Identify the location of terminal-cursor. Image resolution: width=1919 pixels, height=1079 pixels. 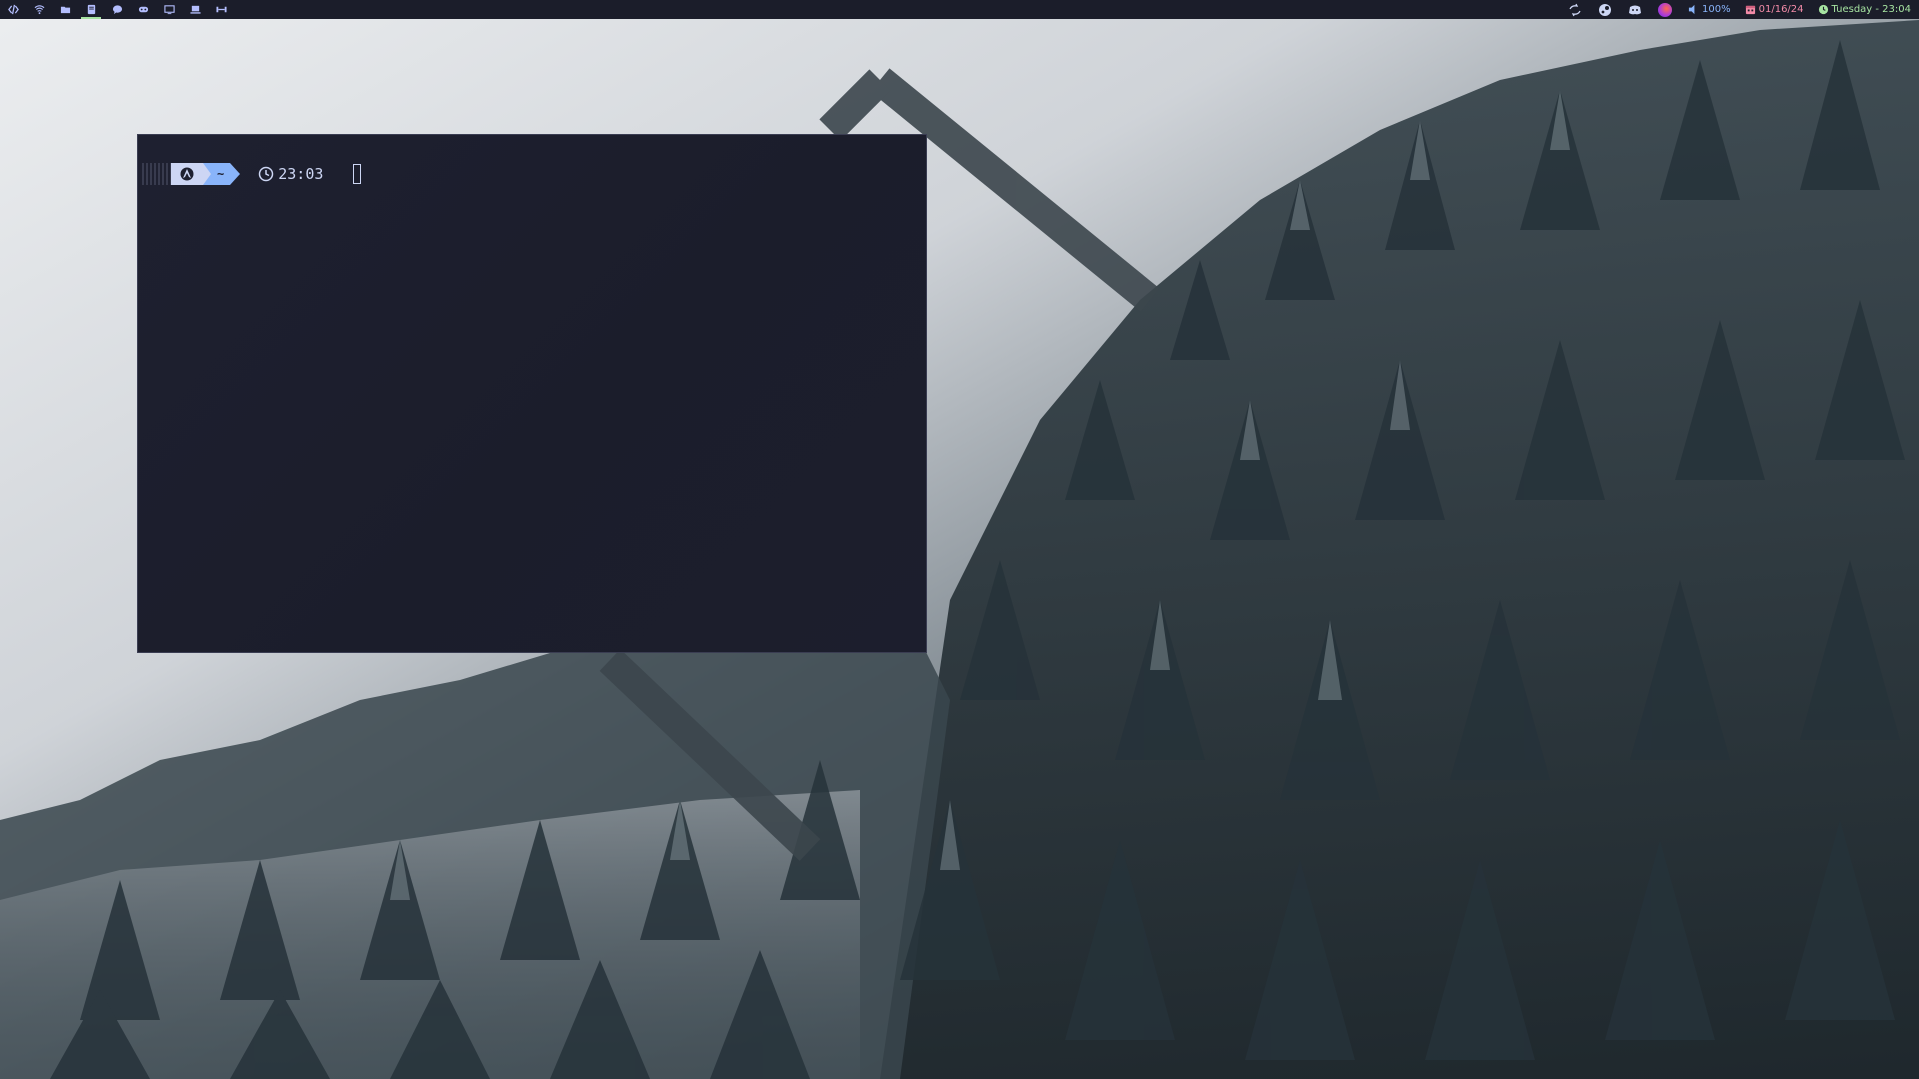
(357, 174).